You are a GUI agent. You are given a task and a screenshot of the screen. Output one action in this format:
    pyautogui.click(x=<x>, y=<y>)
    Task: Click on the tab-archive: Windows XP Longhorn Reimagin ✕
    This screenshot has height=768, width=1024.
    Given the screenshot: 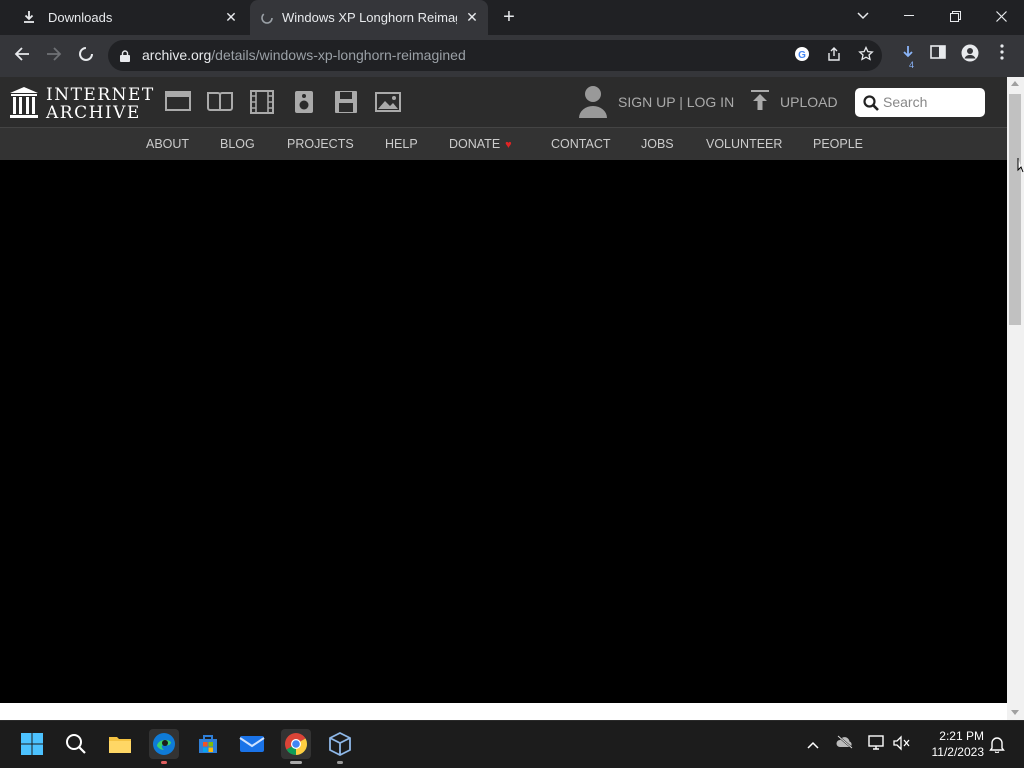 What is the action you would take?
    pyautogui.click(x=369, y=17)
    